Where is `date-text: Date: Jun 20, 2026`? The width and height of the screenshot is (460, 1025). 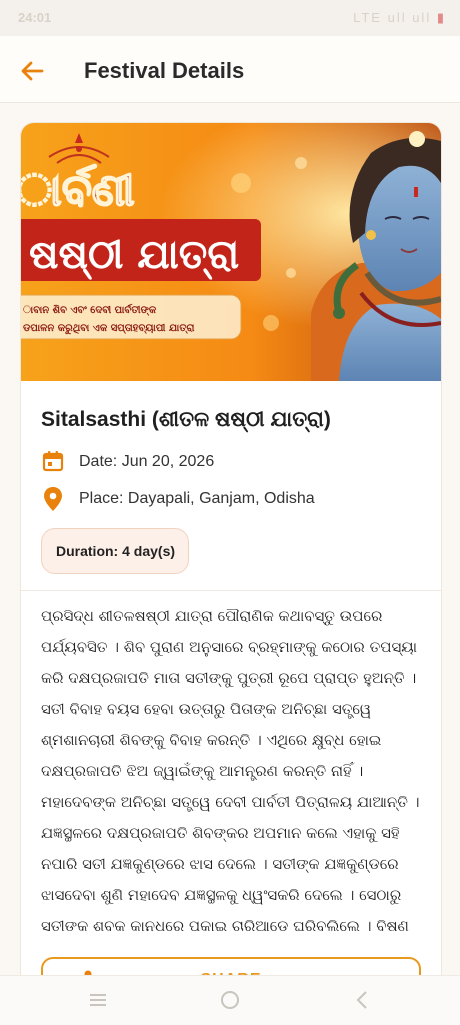
date-text: Date: Jun 20, 2026 is located at coordinates (147, 461).